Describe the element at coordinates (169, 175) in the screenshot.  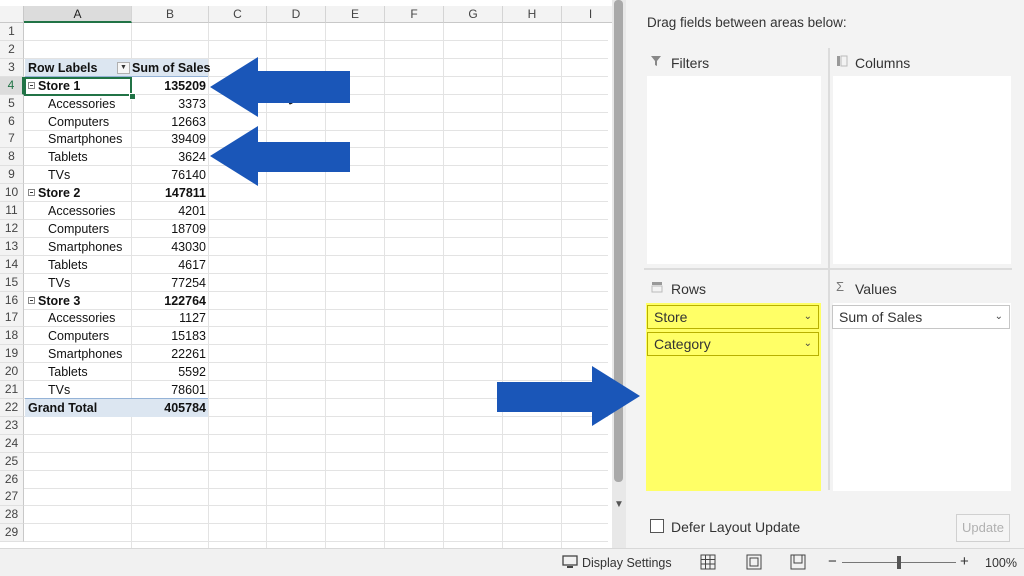
I see `pivot-value: 76140` at that location.